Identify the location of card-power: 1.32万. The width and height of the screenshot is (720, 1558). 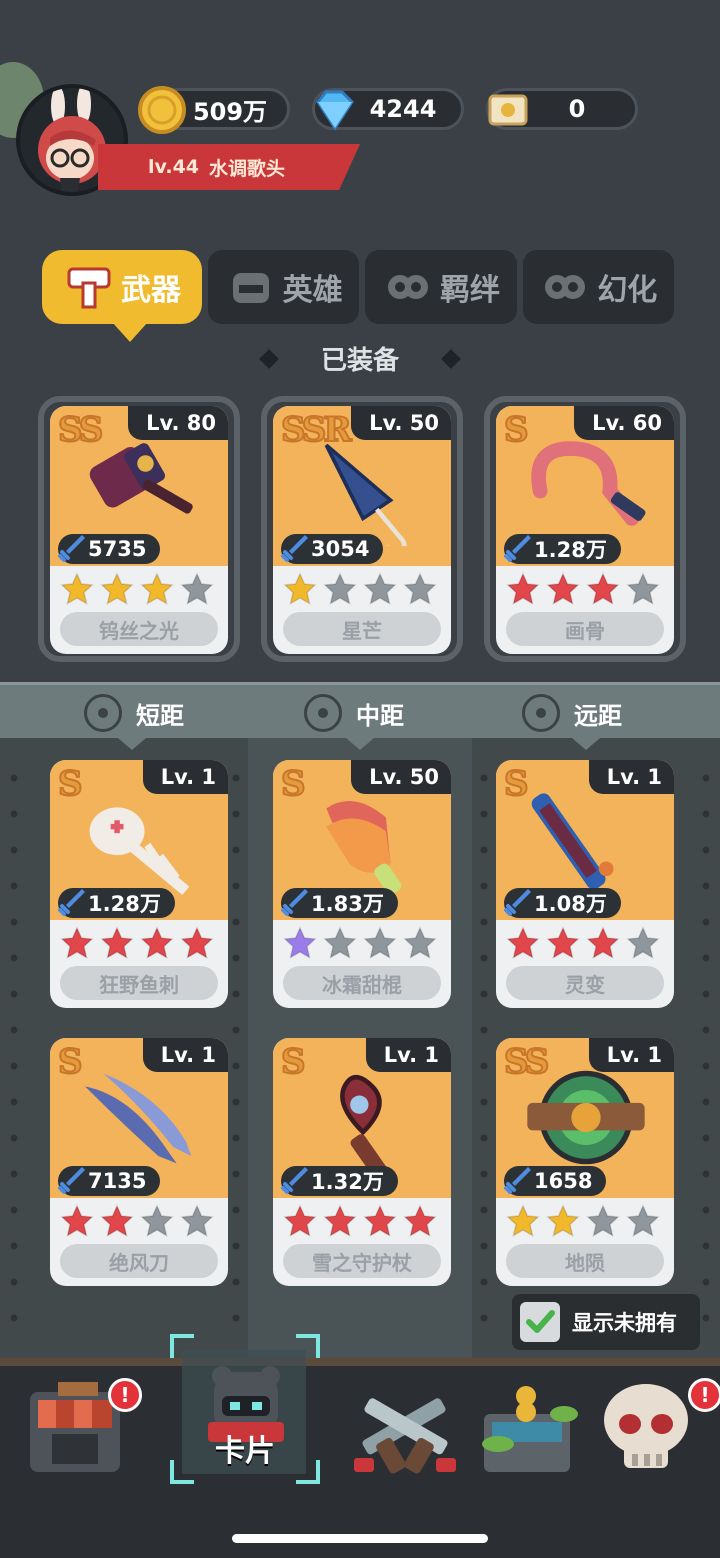
(339, 1181).